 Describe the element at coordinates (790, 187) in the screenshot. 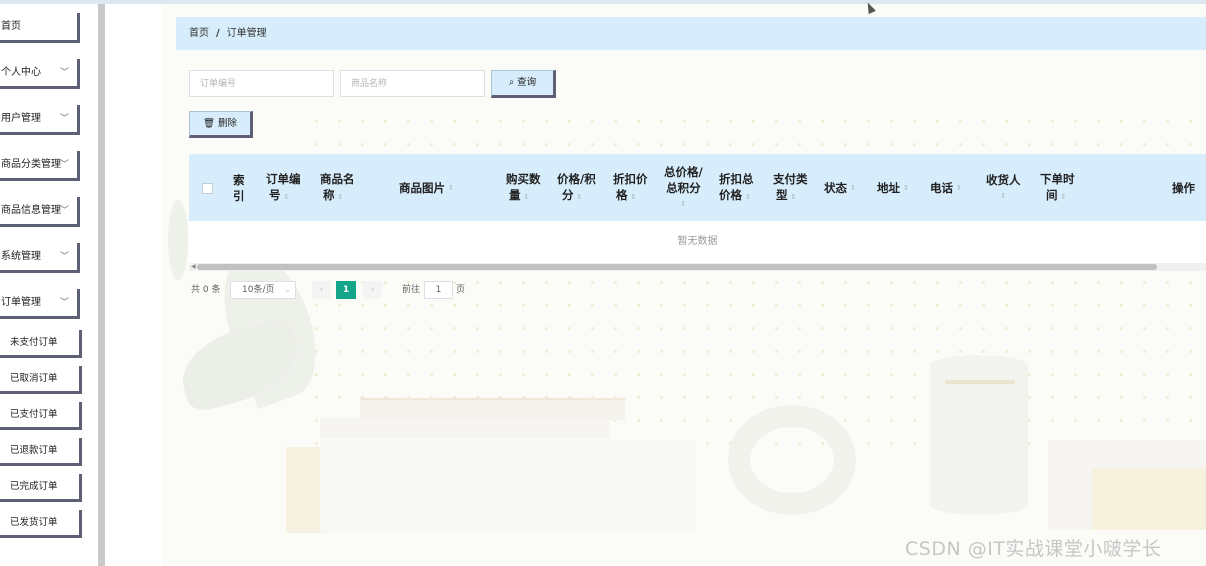

I see `column-header-payment-type: 支付类型 ⇕` at that location.